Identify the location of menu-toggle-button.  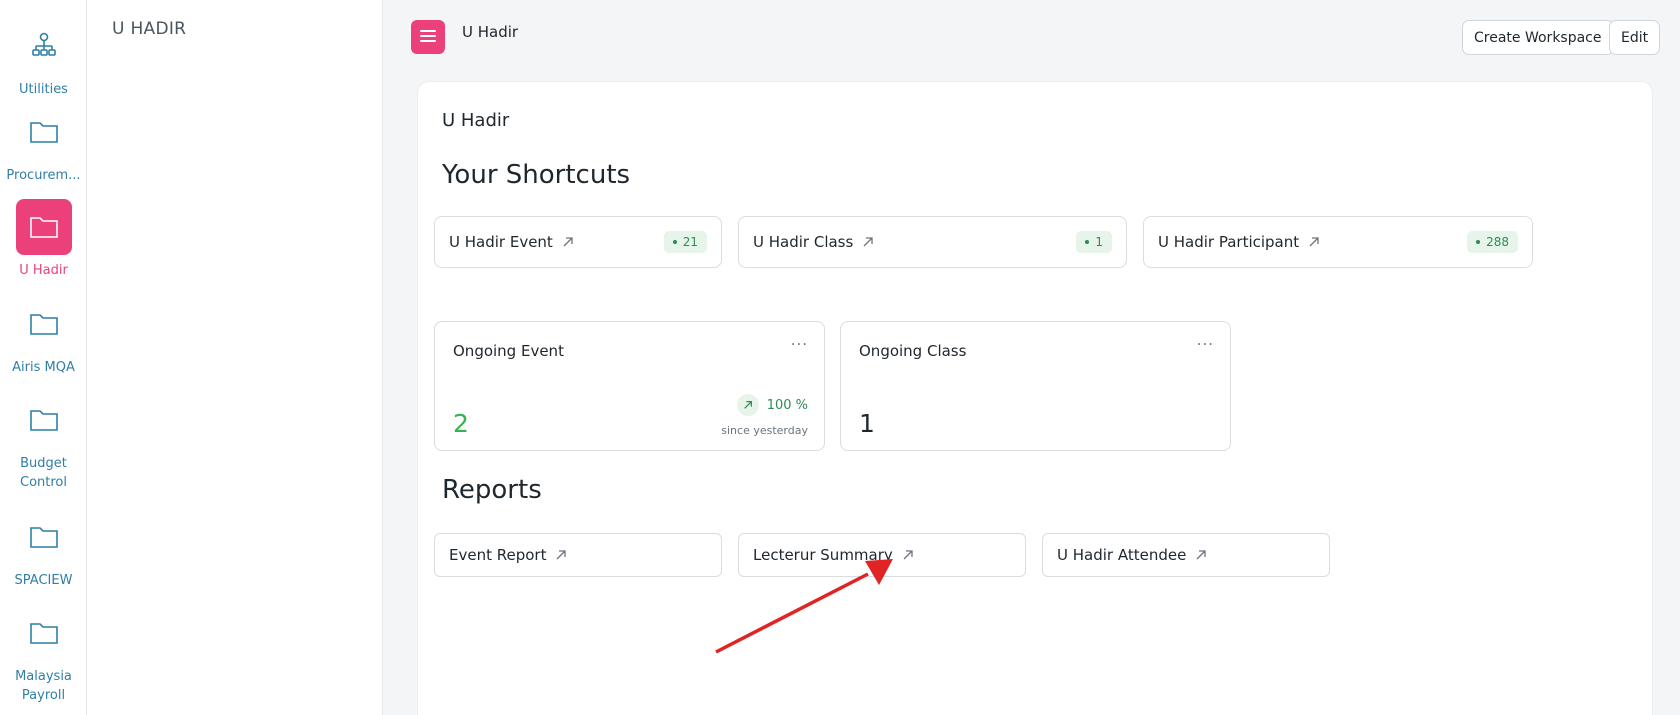
(428, 37).